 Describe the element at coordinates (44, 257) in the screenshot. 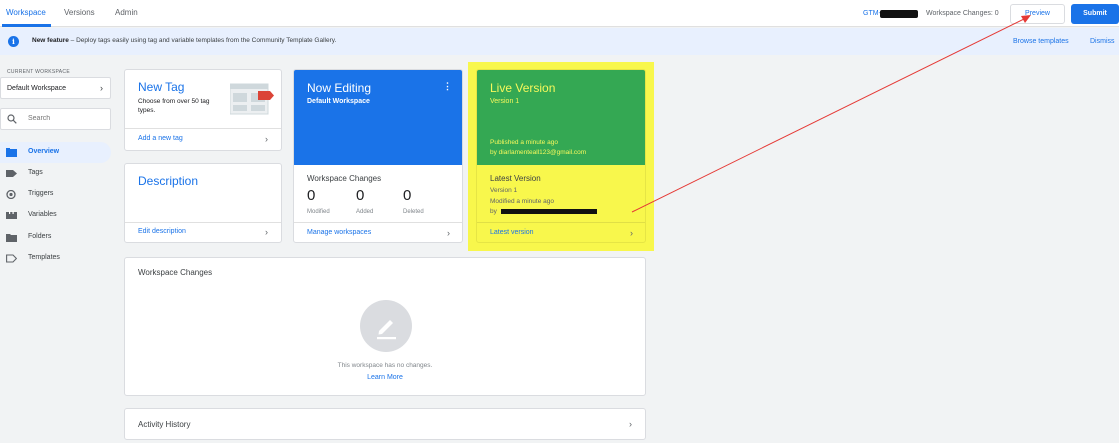

I see `sidebar-item-label: Templates` at that location.